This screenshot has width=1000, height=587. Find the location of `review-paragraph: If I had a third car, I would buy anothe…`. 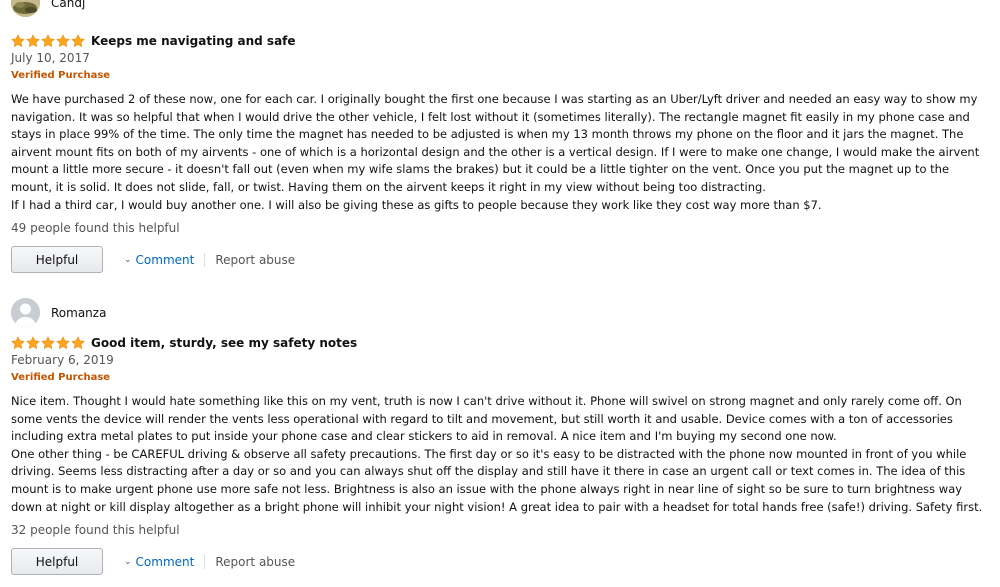

review-paragraph: If I had a third car, I would buy anothe… is located at coordinates (416, 204).